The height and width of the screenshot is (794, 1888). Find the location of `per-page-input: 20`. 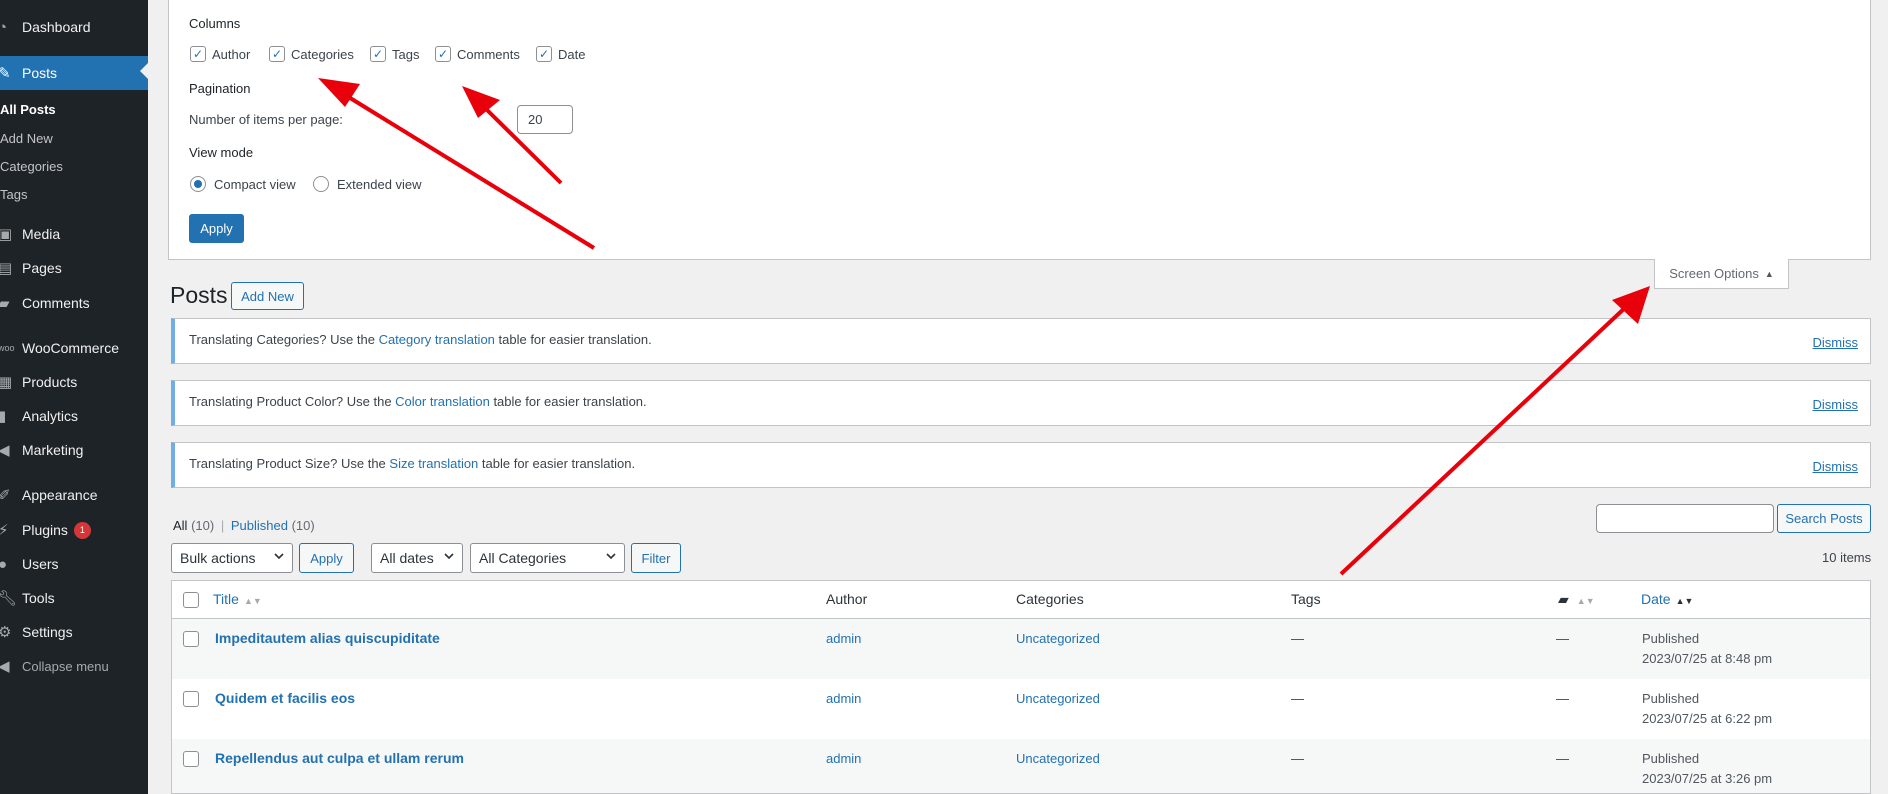

per-page-input: 20 is located at coordinates (545, 119).